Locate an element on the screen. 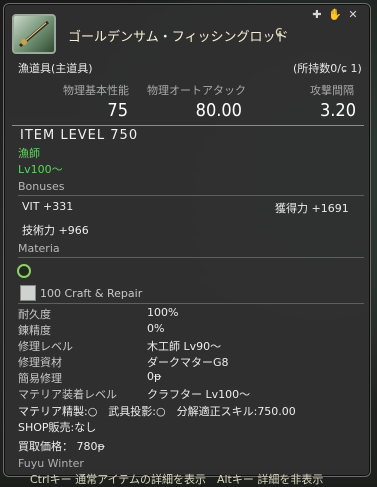 This screenshot has height=487, width=377. bonuses-title: Bonuses is located at coordinates (41, 186).